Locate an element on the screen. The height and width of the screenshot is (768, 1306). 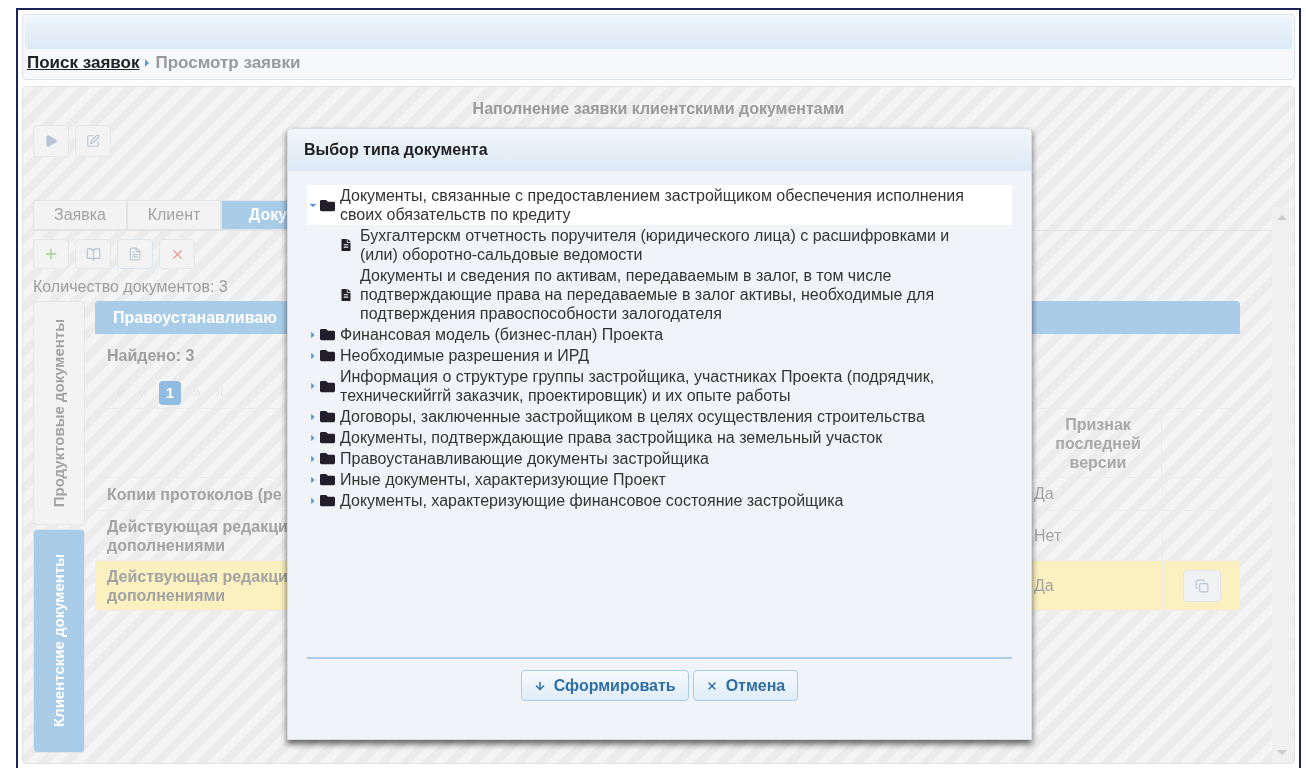
tree-row: Документы, подтверждающие права застройщика на земельный участок is located at coordinates (659, 437).